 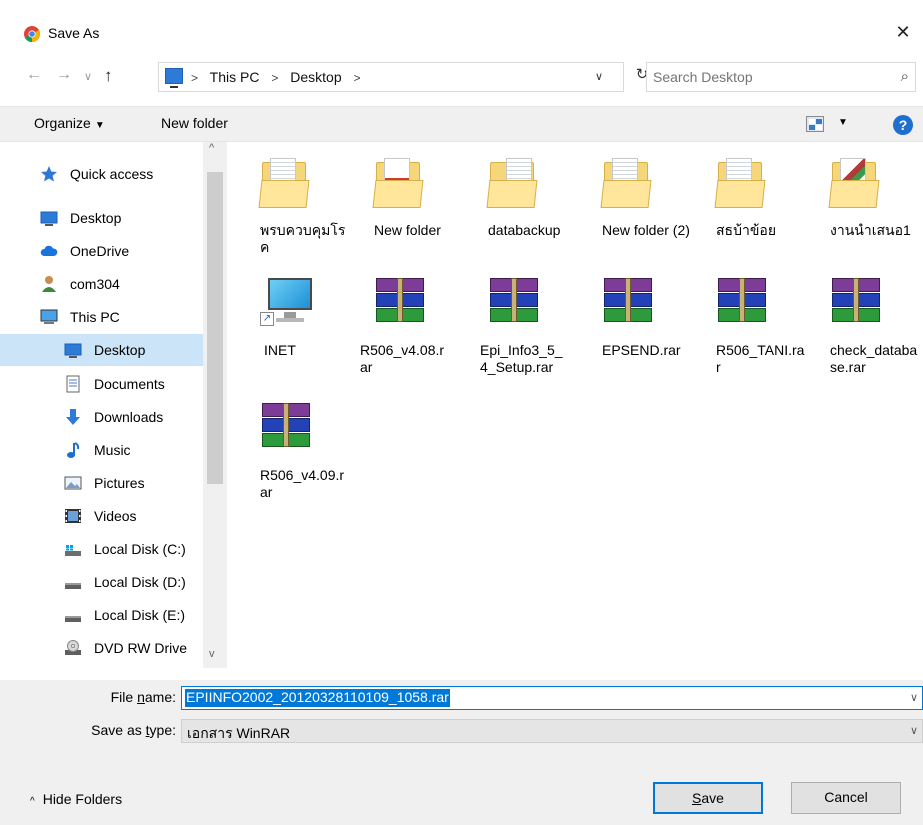 What do you see at coordinates (751, 327) in the screenshot?
I see `rar-file-item: R506_TANI.rar` at bounding box center [751, 327].